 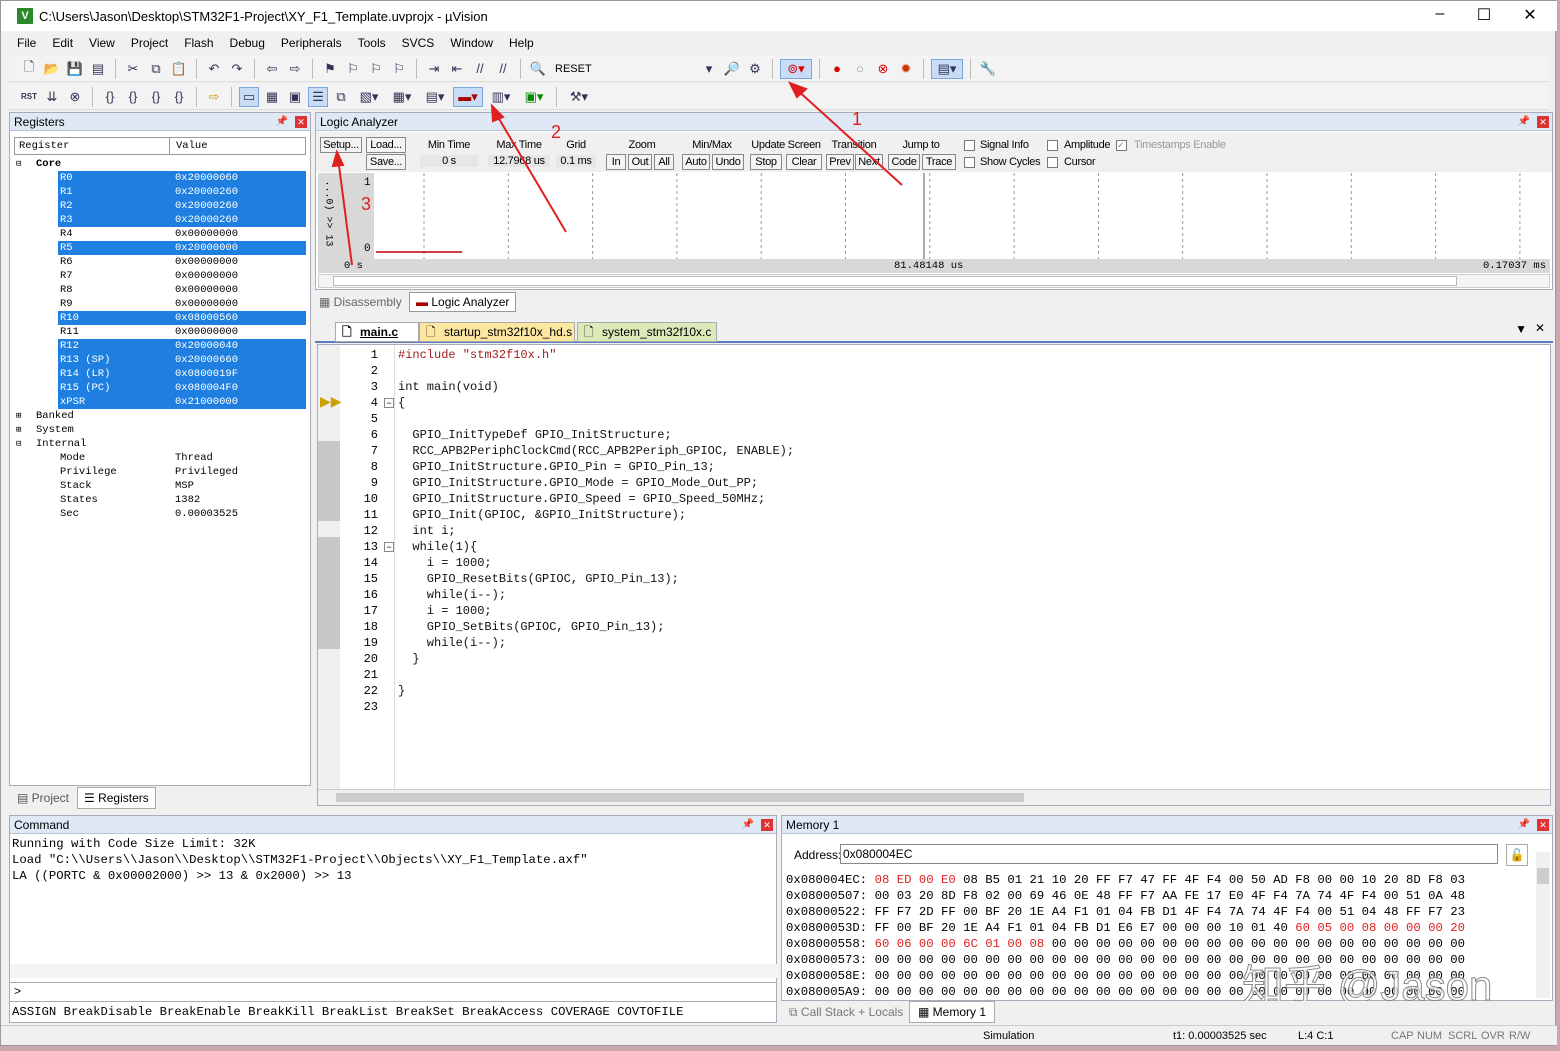 What do you see at coordinates (1063, 896) in the screenshot?
I see `memory-byte: 46` at bounding box center [1063, 896].